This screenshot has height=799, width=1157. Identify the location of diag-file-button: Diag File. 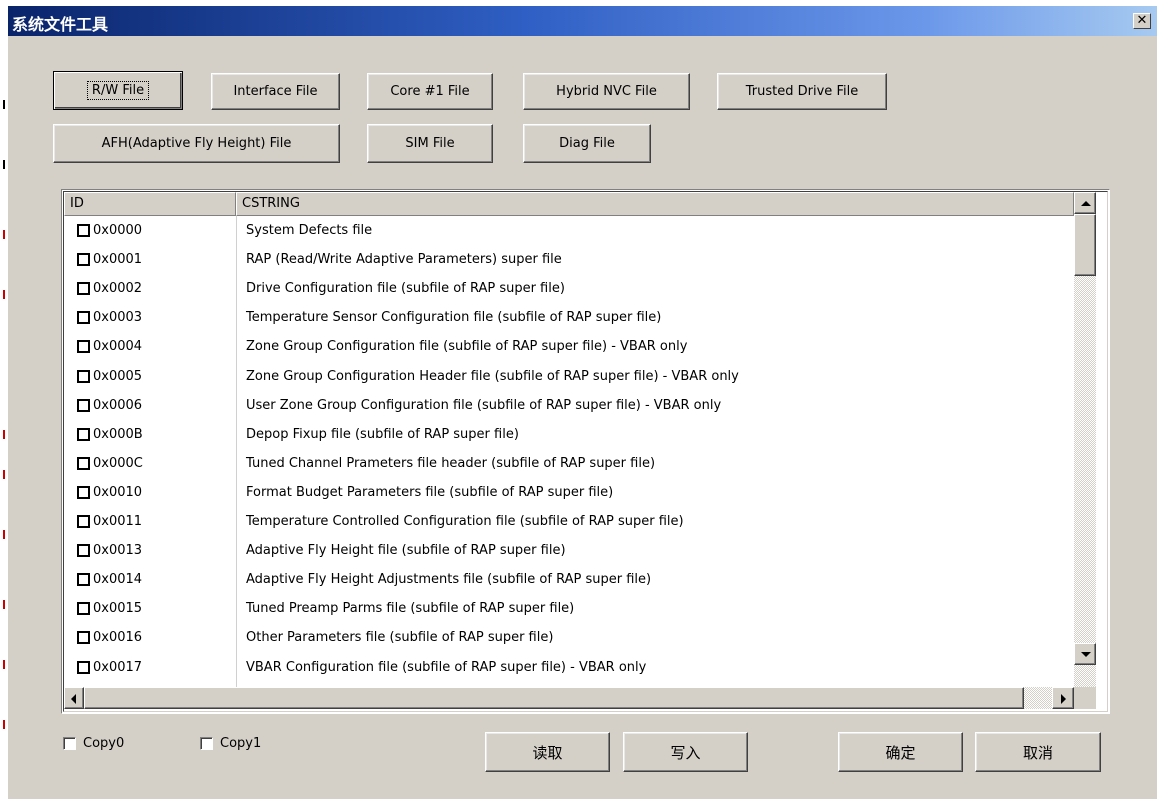
(587, 143).